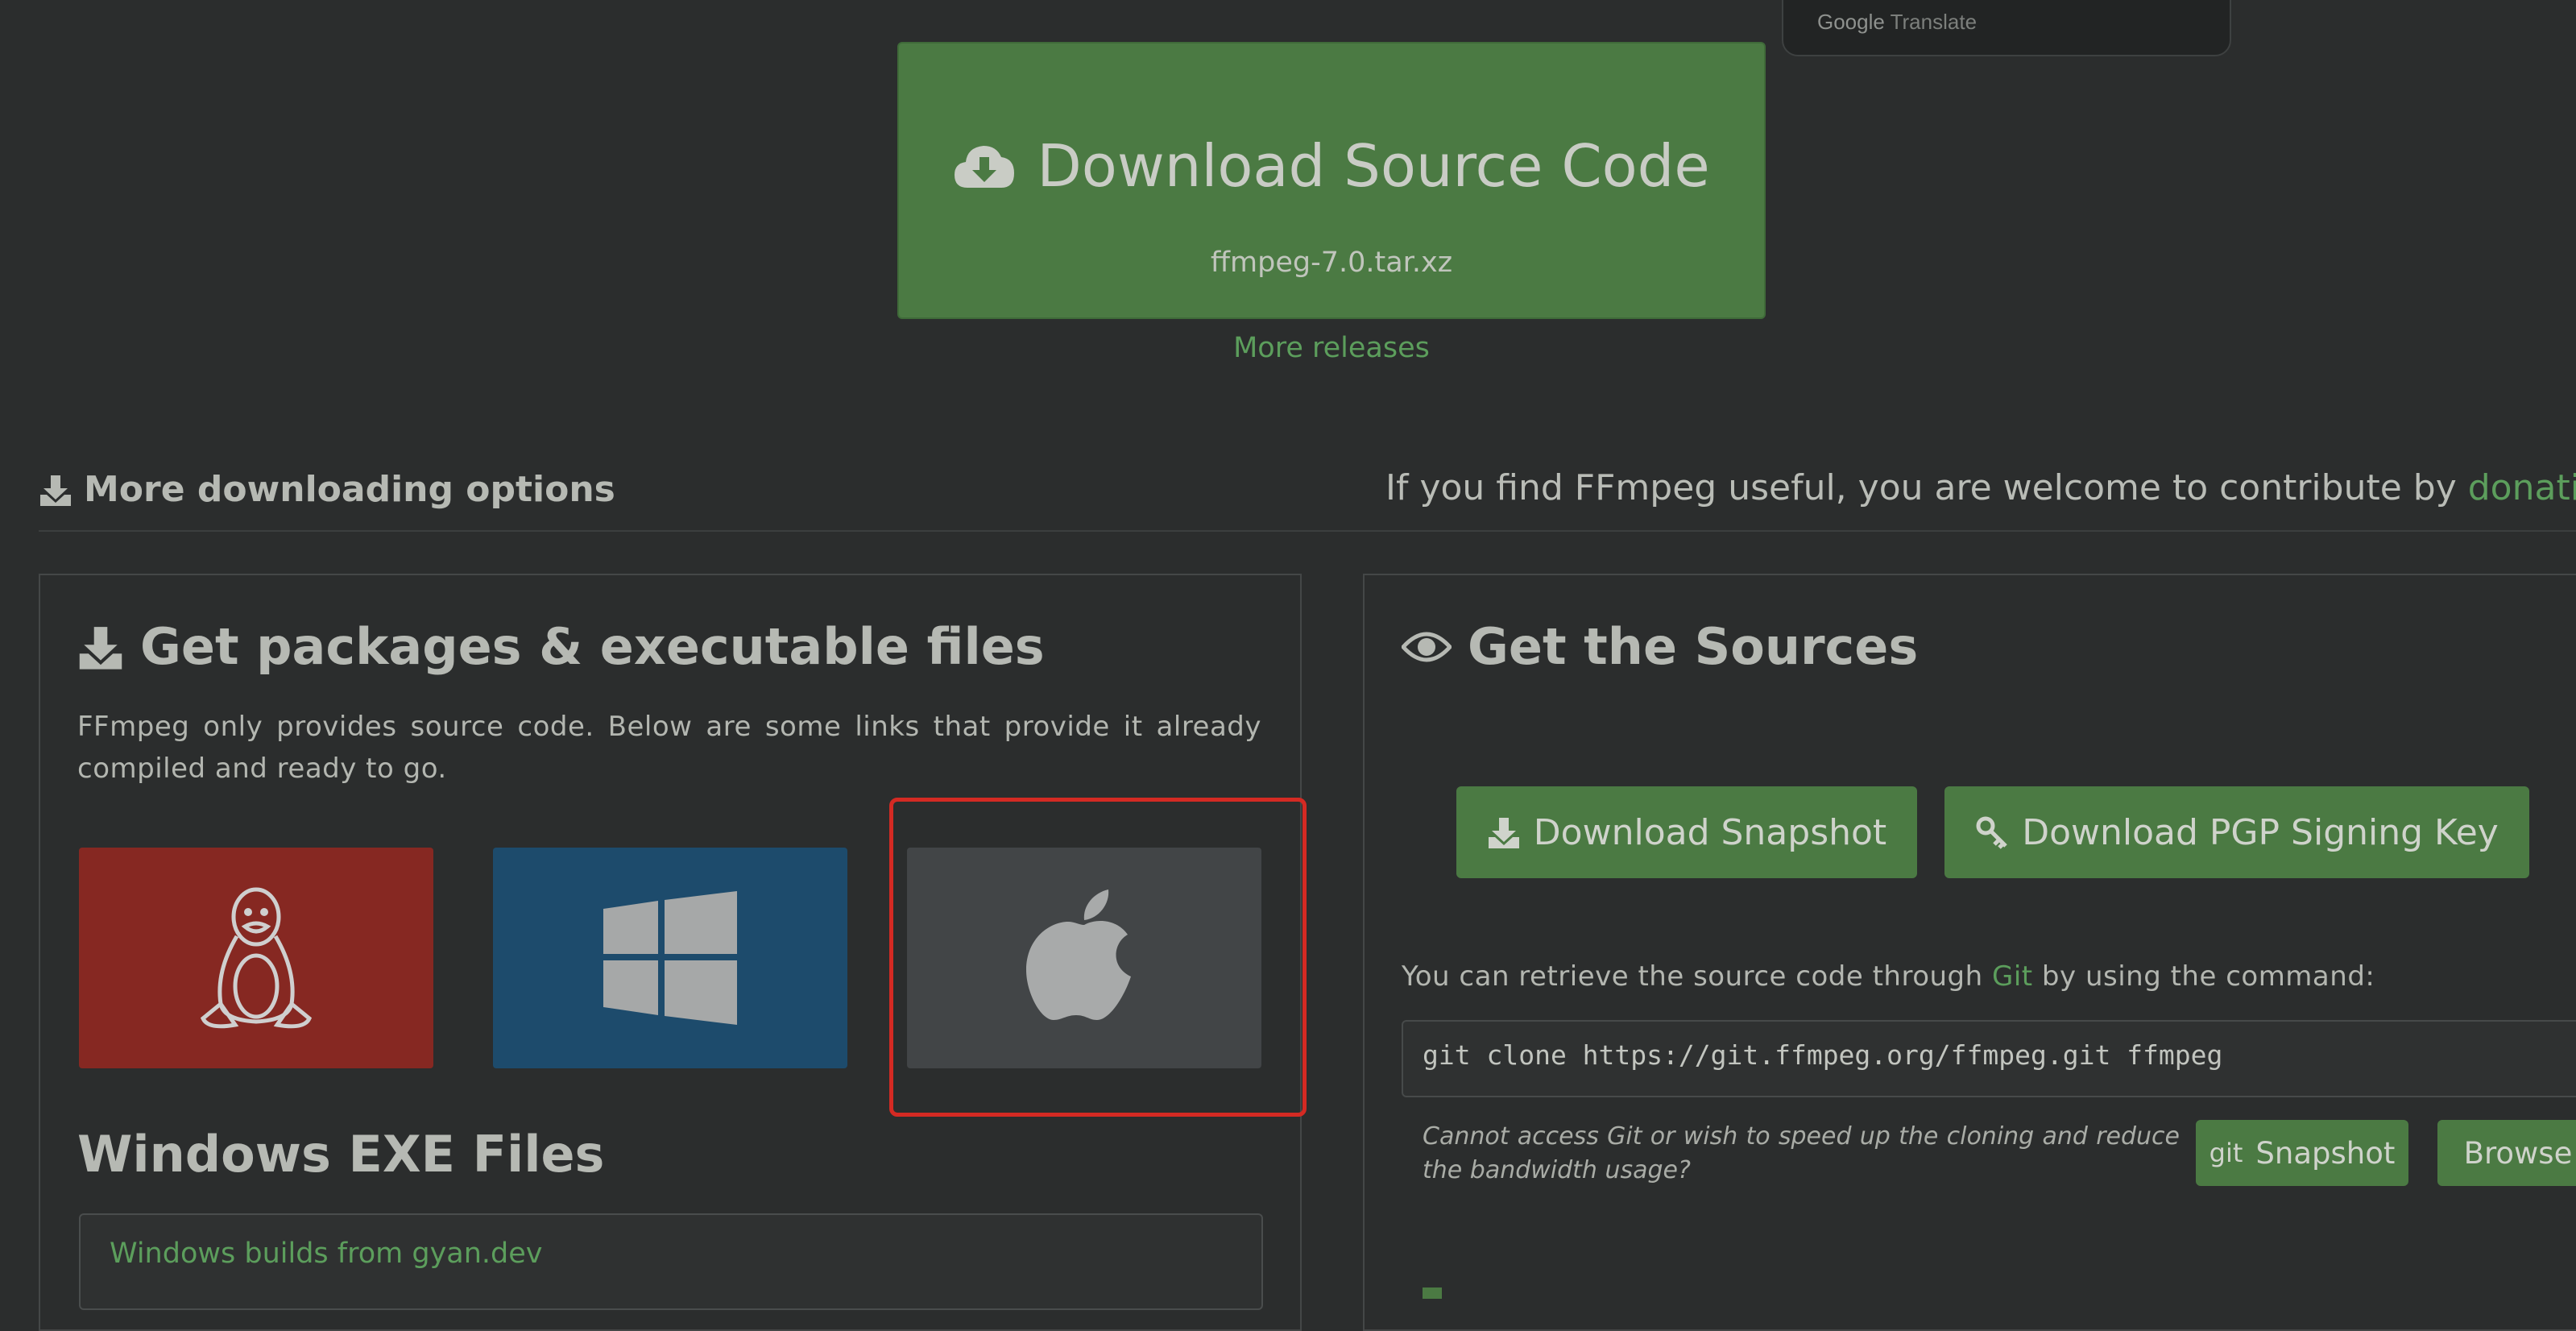 This screenshot has width=2576, height=1331. I want to click on divider, so click(1307, 531).